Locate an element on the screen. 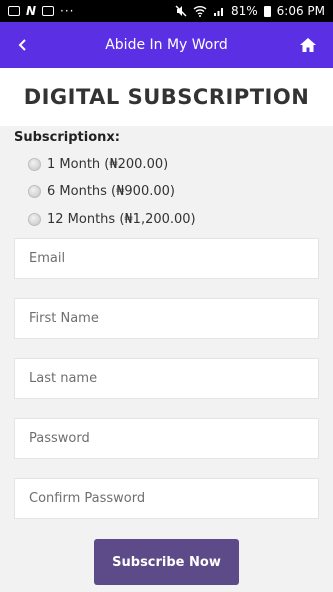 This screenshot has width=333, height=592. email-field-container is located at coordinates (166, 258).